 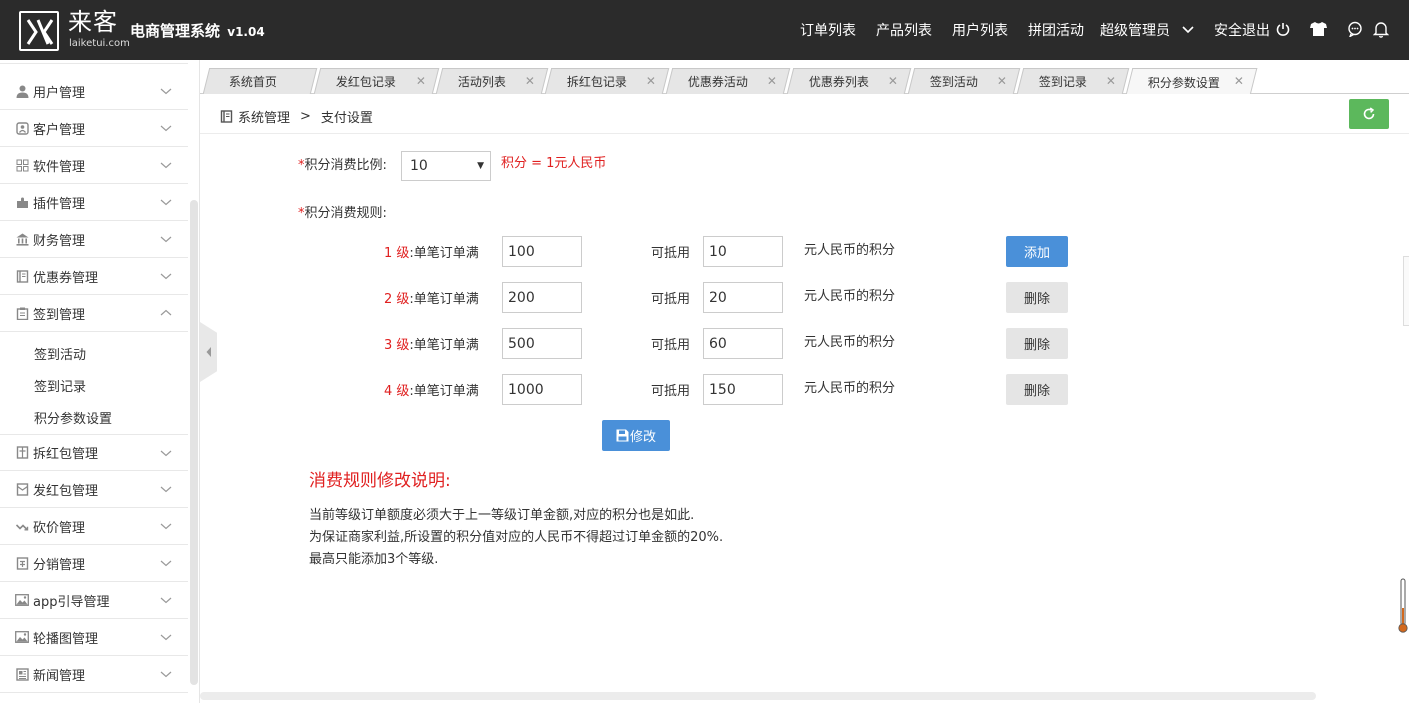 I want to click on sidebar-item-users: 用户管理, so click(x=94, y=91).